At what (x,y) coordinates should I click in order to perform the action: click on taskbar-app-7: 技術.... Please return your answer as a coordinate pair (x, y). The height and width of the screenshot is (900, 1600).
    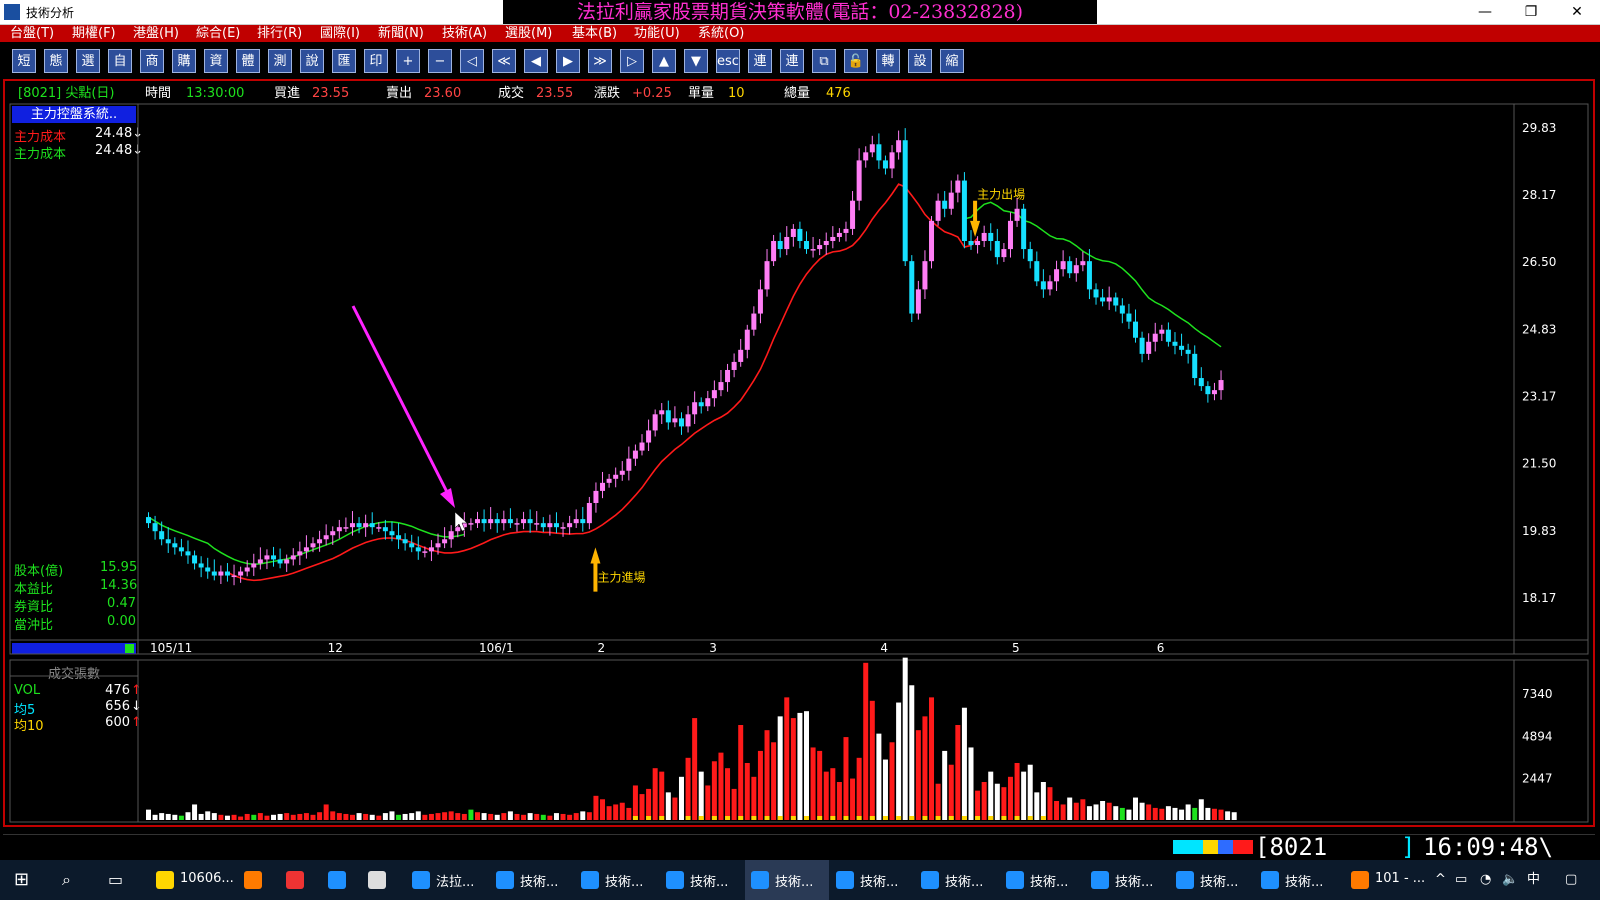
    Looking at the image, I should click on (617, 880).